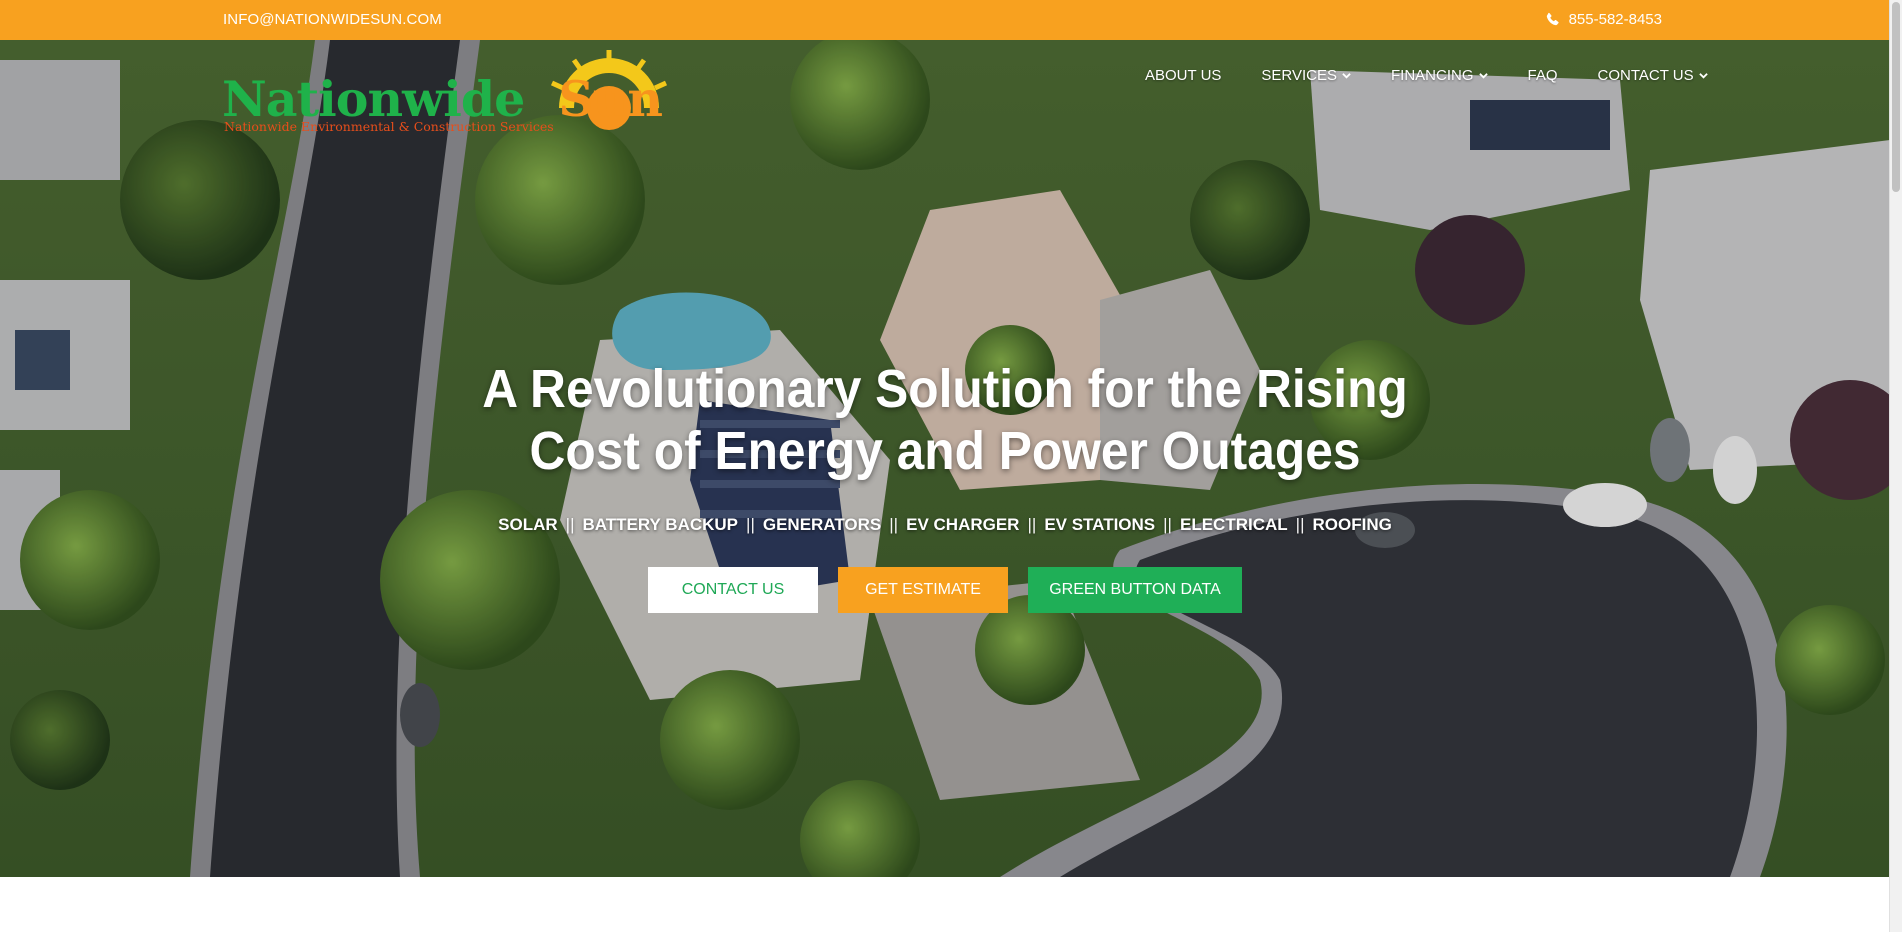 This screenshot has height=932, width=1902. Describe the element at coordinates (963, 524) in the screenshot. I see `service-ev-charger: EV CHARGER` at that location.